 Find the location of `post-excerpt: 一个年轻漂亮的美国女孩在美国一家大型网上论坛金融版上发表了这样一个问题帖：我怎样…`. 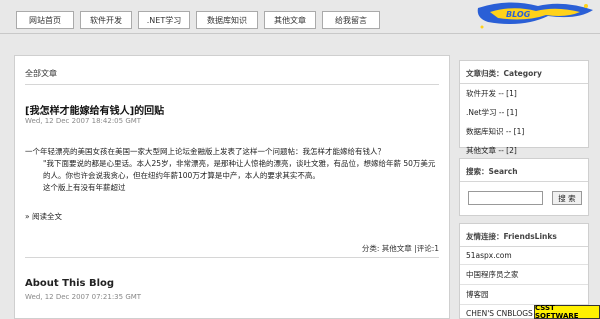

post-excerpt: 一个年轻漂亮的美国女孩在美国一家大型网上论坛金融版上发表了这样一个问题帖：我怎样… is located at coordinates (232, 170).